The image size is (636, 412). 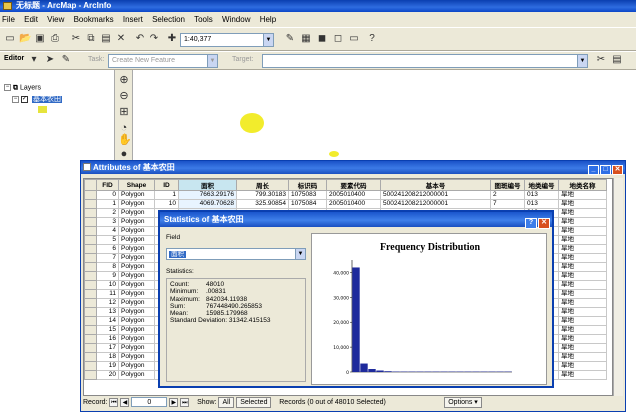 I want to click on arccatalog-icon: ◼, so click(x=322, y=39).